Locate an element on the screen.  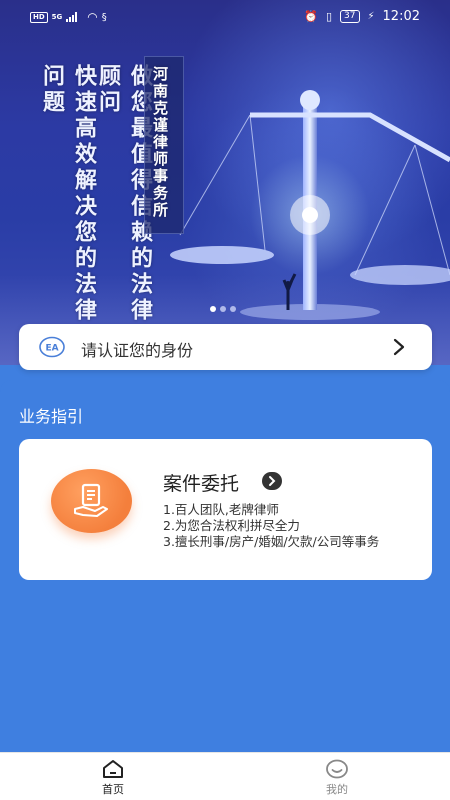
case-point: 1.百人团队,老牌律师 is located at coordinates (221, 509).